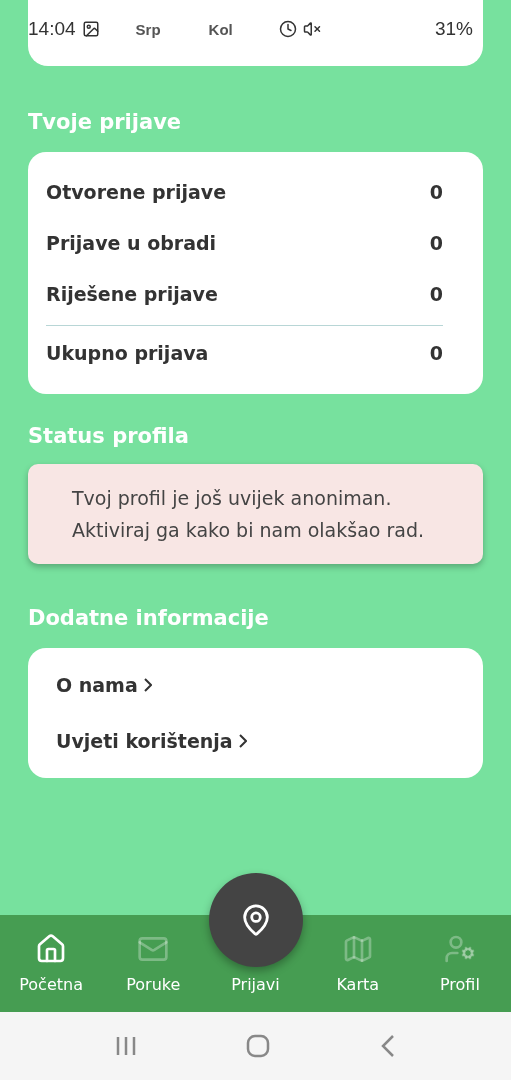  What do you see at coordinates (51, 963) in the screenshot?
I see `nav-tab: Početna` at bounding box center [51, 963].